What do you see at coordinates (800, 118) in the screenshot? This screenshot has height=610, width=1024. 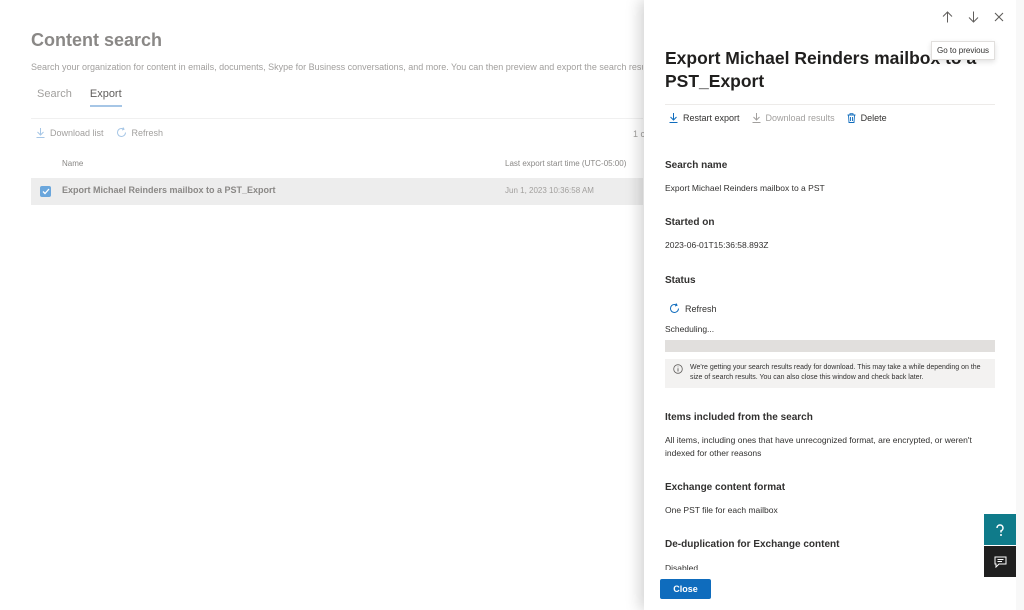 I see `download-results-label: Download results` at bounding box center [800, 118].